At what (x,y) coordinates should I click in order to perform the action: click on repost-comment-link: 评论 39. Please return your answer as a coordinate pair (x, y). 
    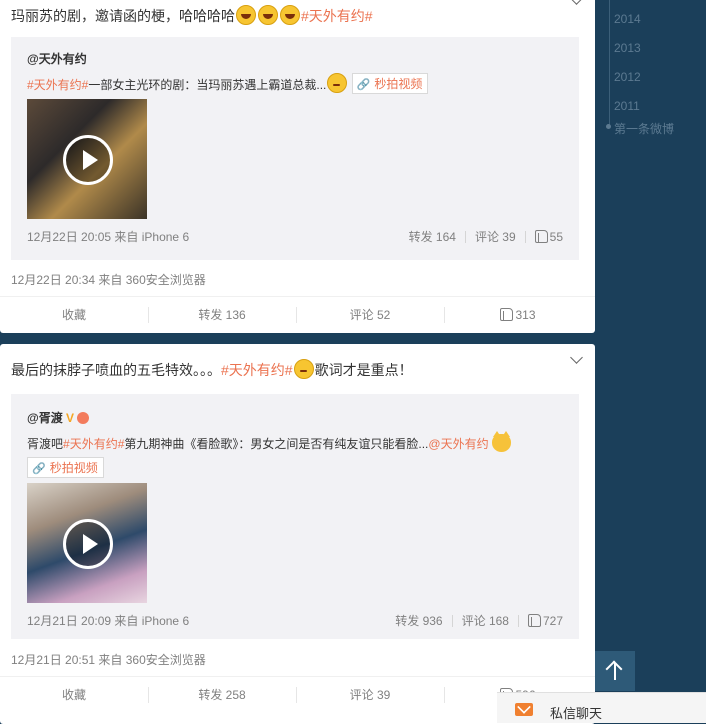
    Looking at the image, I should click on (495, 237).